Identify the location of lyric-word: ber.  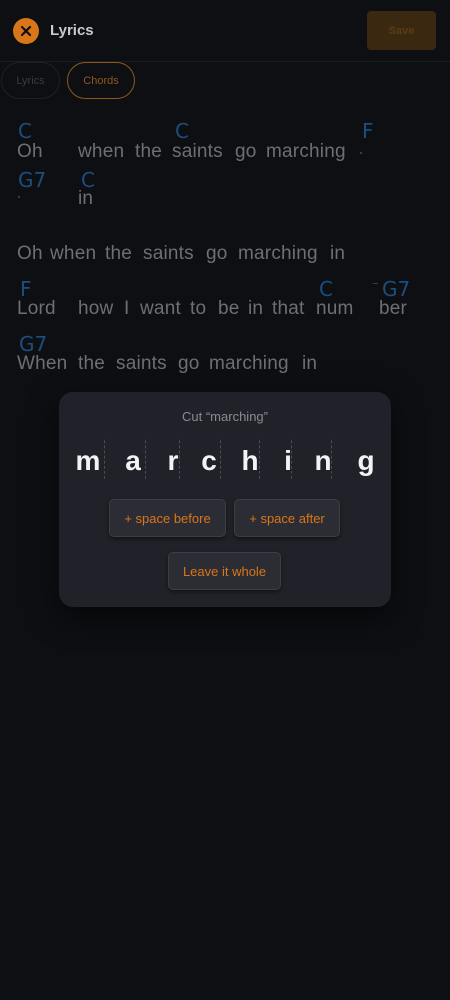
(393, 309).